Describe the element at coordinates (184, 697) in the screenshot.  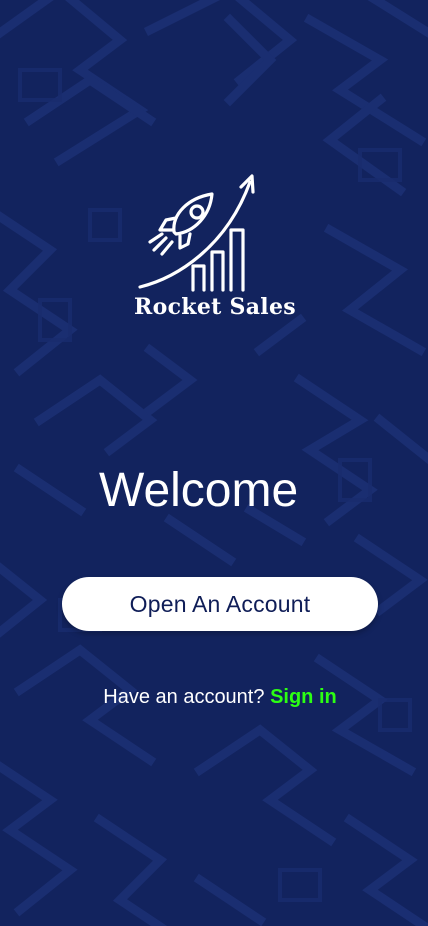
I see `have-account-text: Have an account?` at that location.